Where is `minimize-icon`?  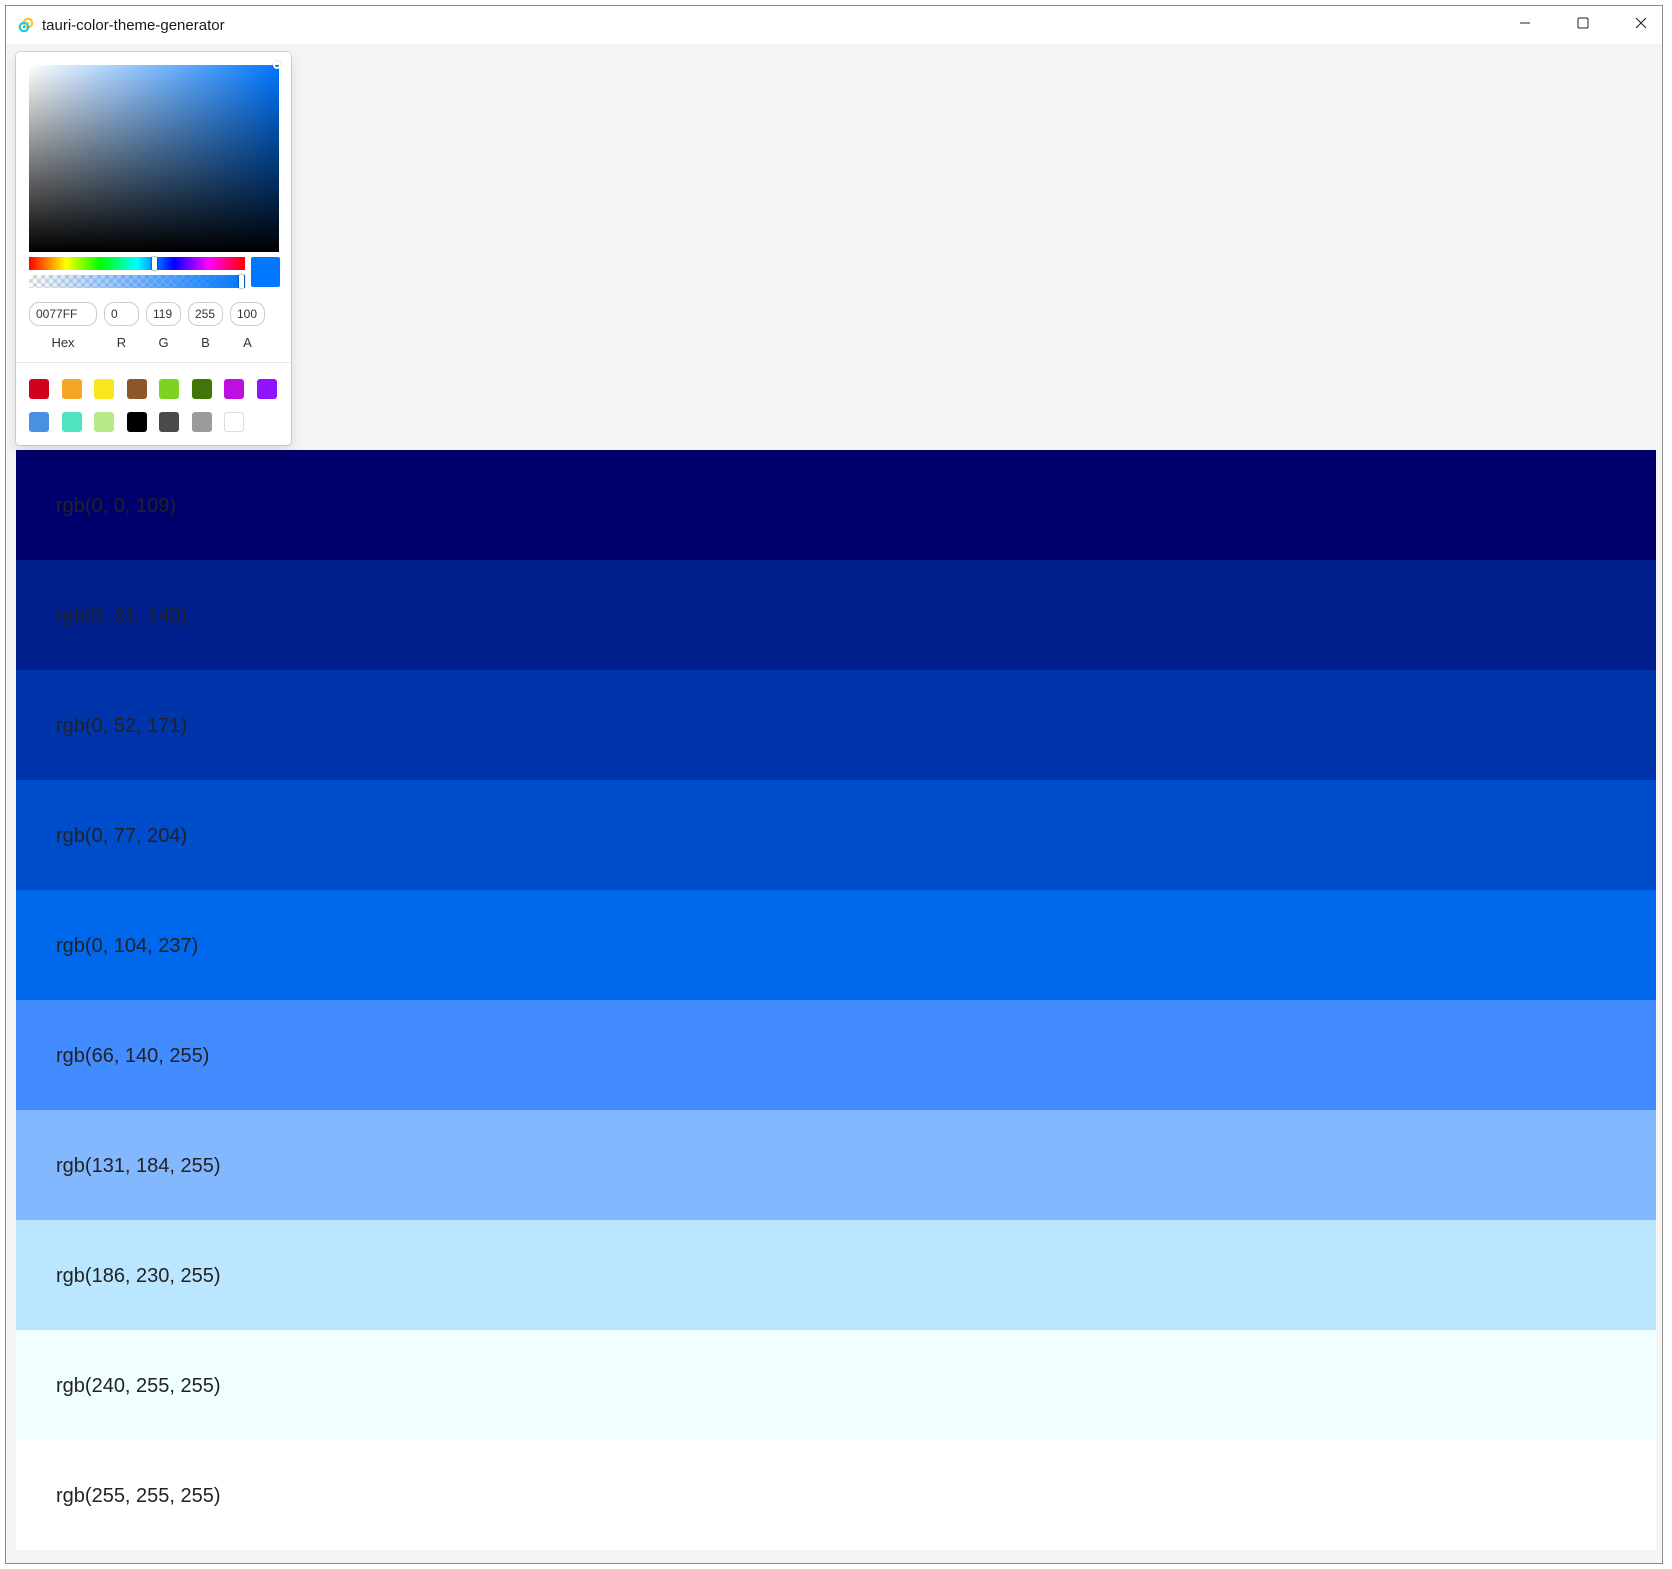 minimize-icon is located at coordinates (1525, 25).